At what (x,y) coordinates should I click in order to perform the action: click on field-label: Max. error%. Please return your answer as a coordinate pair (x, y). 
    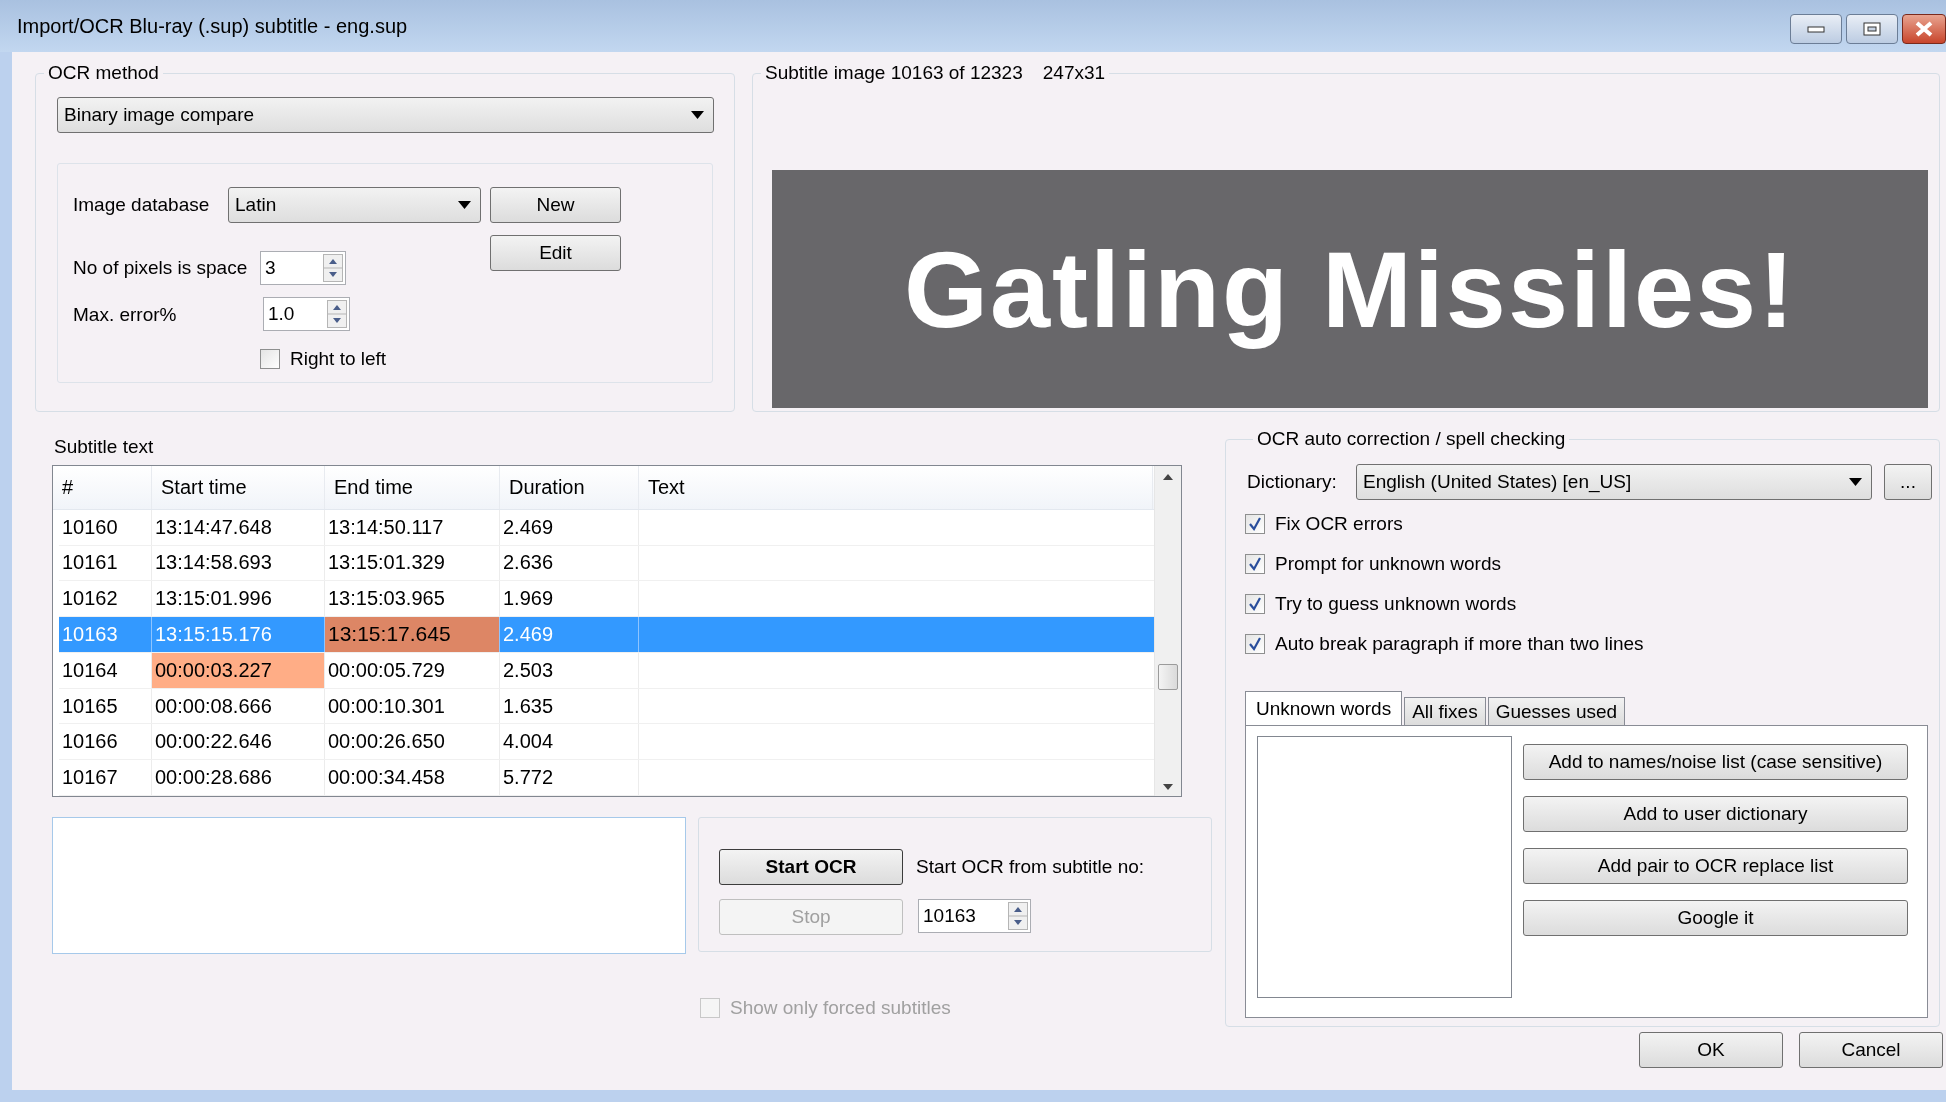
    Looking at the image, I should click on (125, 315).